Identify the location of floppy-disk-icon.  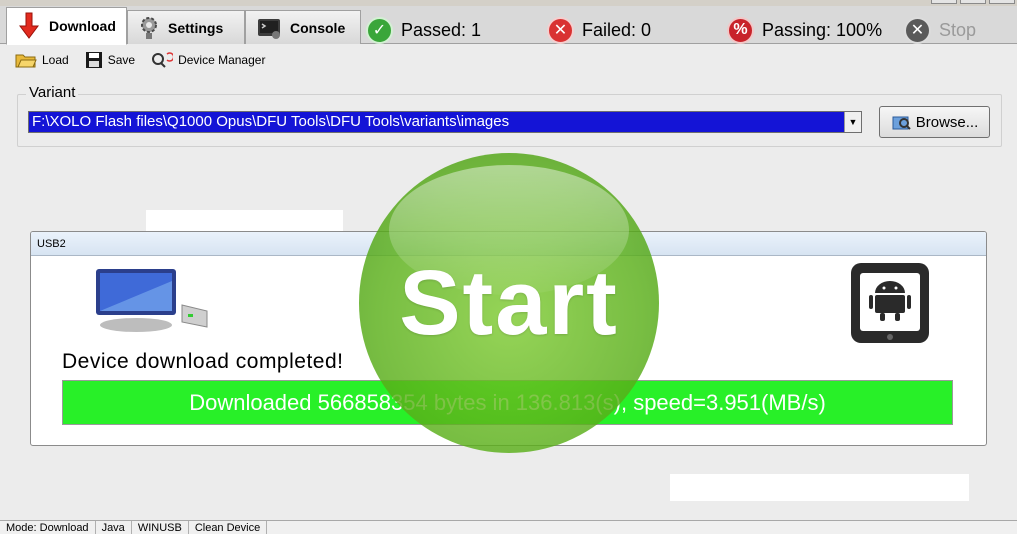
(94, 60).